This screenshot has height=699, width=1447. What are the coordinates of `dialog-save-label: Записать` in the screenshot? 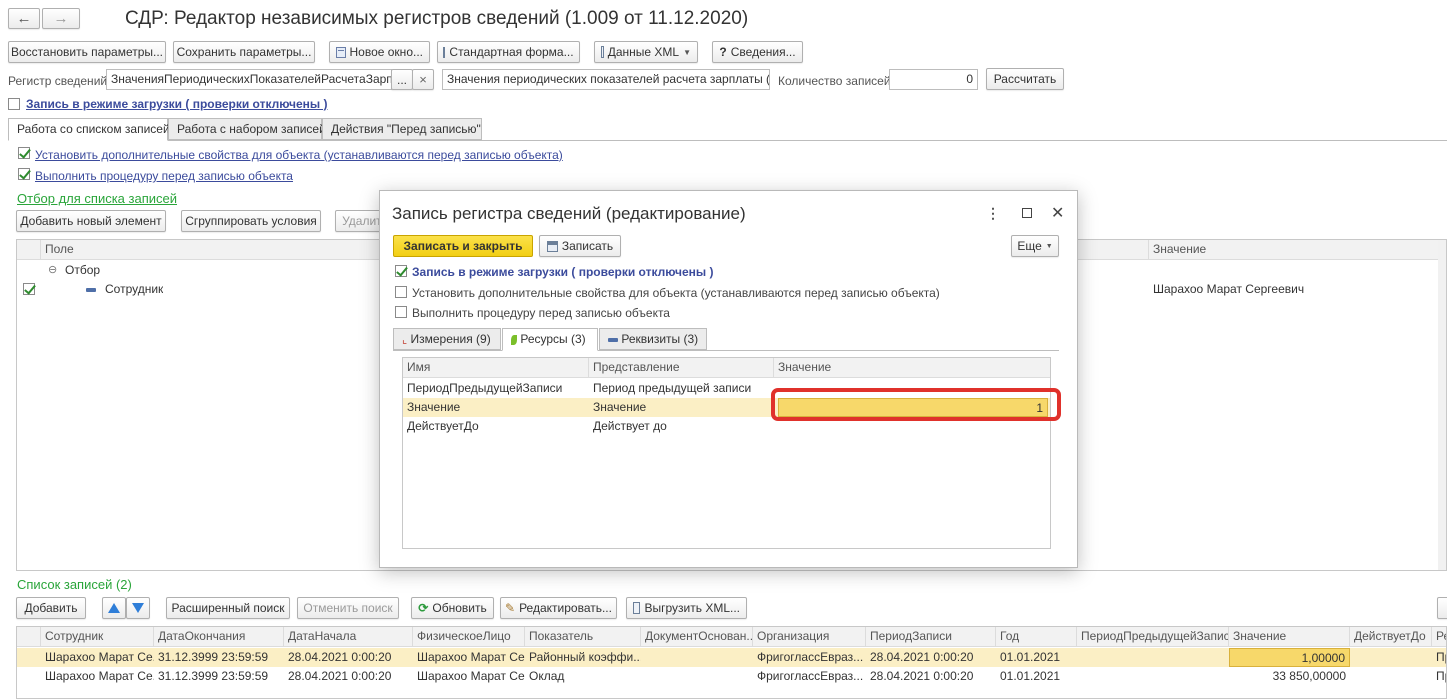 It's located at (587, 246).